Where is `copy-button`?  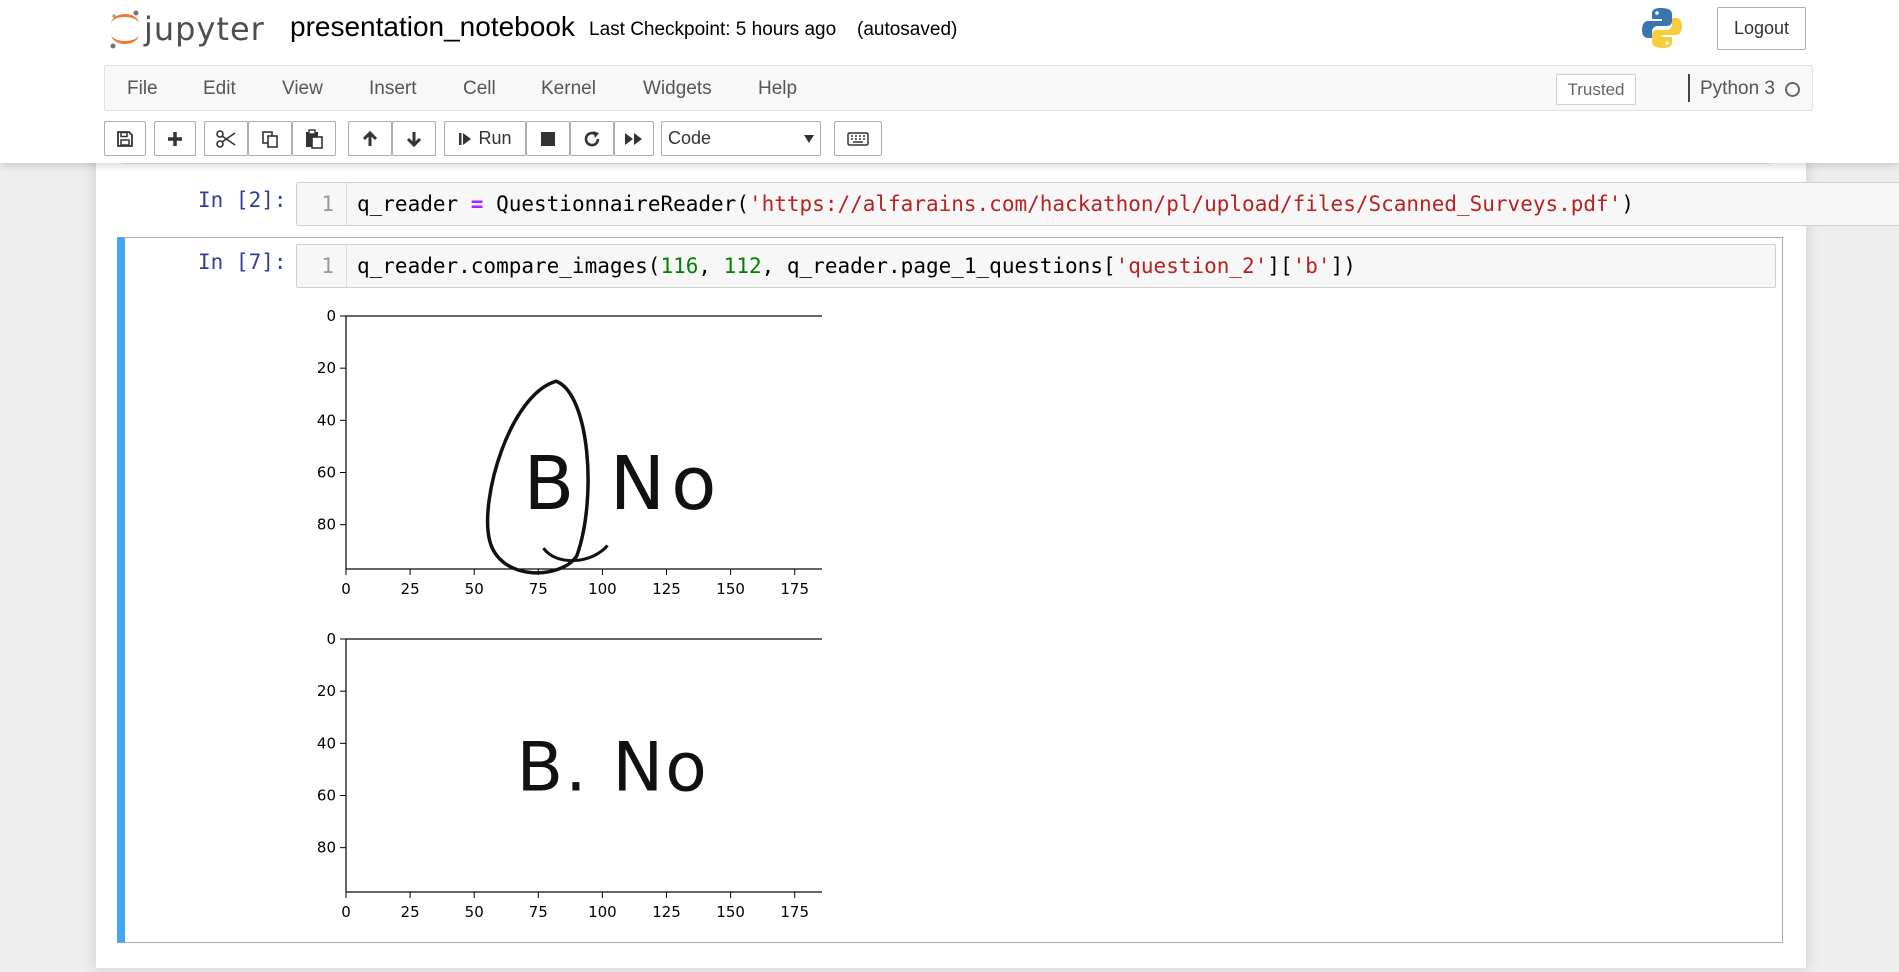 copy-button is located at coordinates (270, 138).